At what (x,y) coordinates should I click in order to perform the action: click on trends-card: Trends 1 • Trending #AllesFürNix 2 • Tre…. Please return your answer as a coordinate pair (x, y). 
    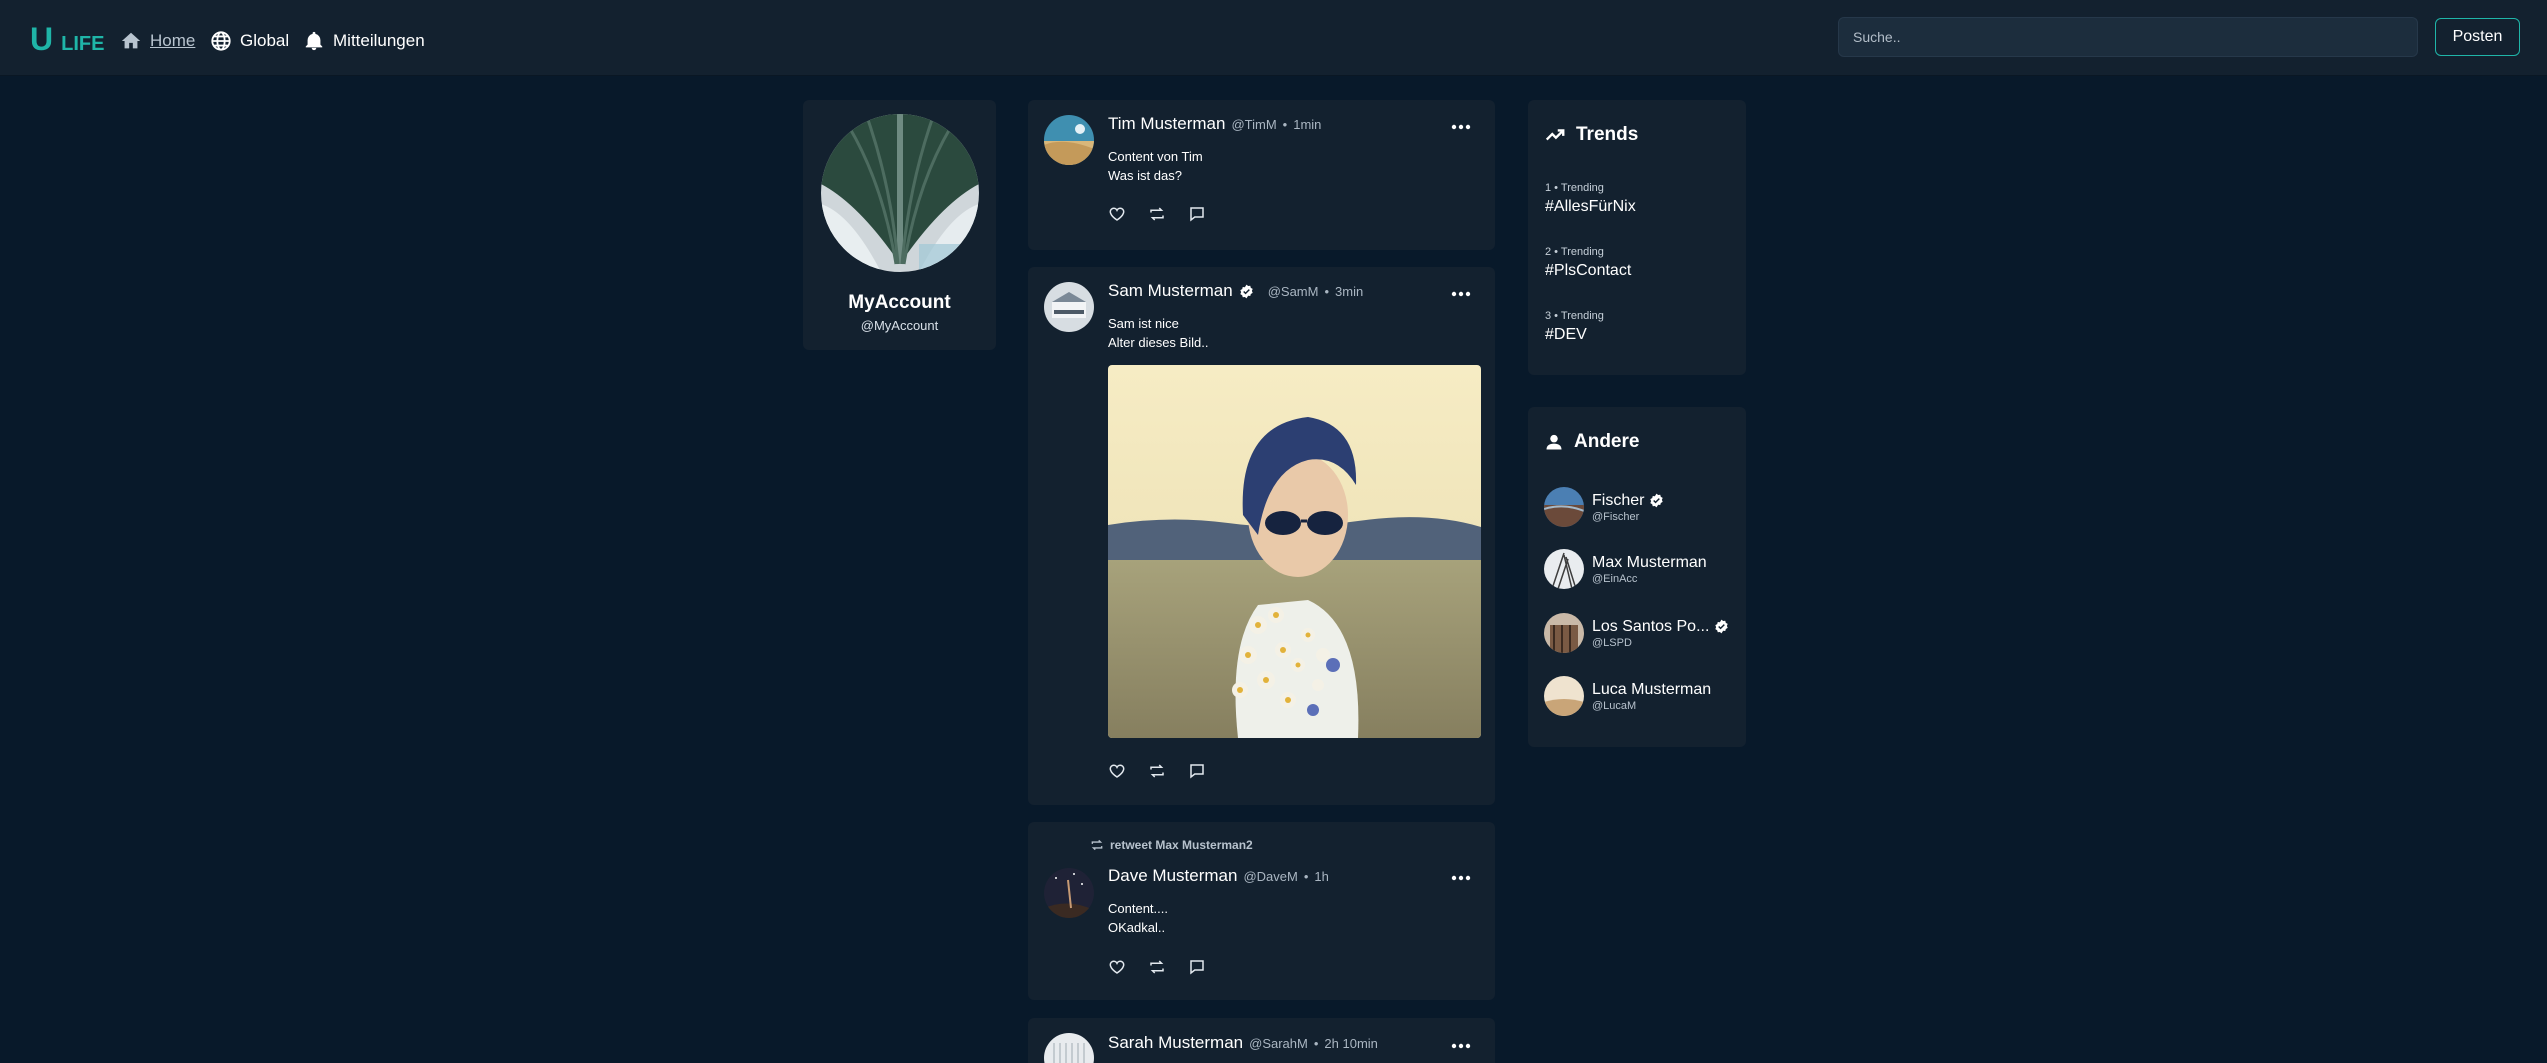
    Looking at the image, I should click on (1637, 237).